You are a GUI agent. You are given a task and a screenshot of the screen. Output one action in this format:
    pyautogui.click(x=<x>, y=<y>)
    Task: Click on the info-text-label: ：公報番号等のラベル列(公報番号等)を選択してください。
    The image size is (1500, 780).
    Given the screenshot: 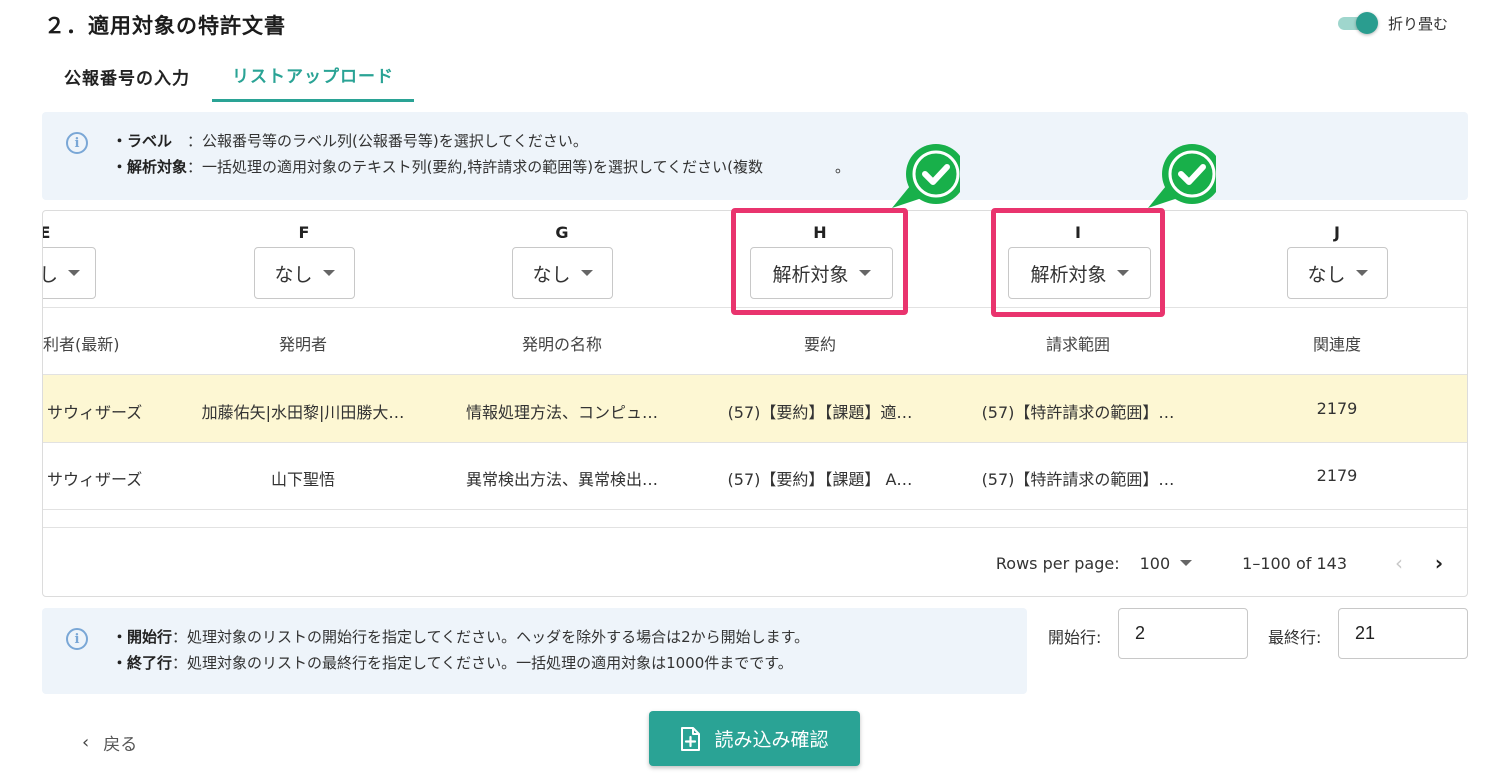 What is the action you would take?
    pyautogui.click(x=387, y=141)
    